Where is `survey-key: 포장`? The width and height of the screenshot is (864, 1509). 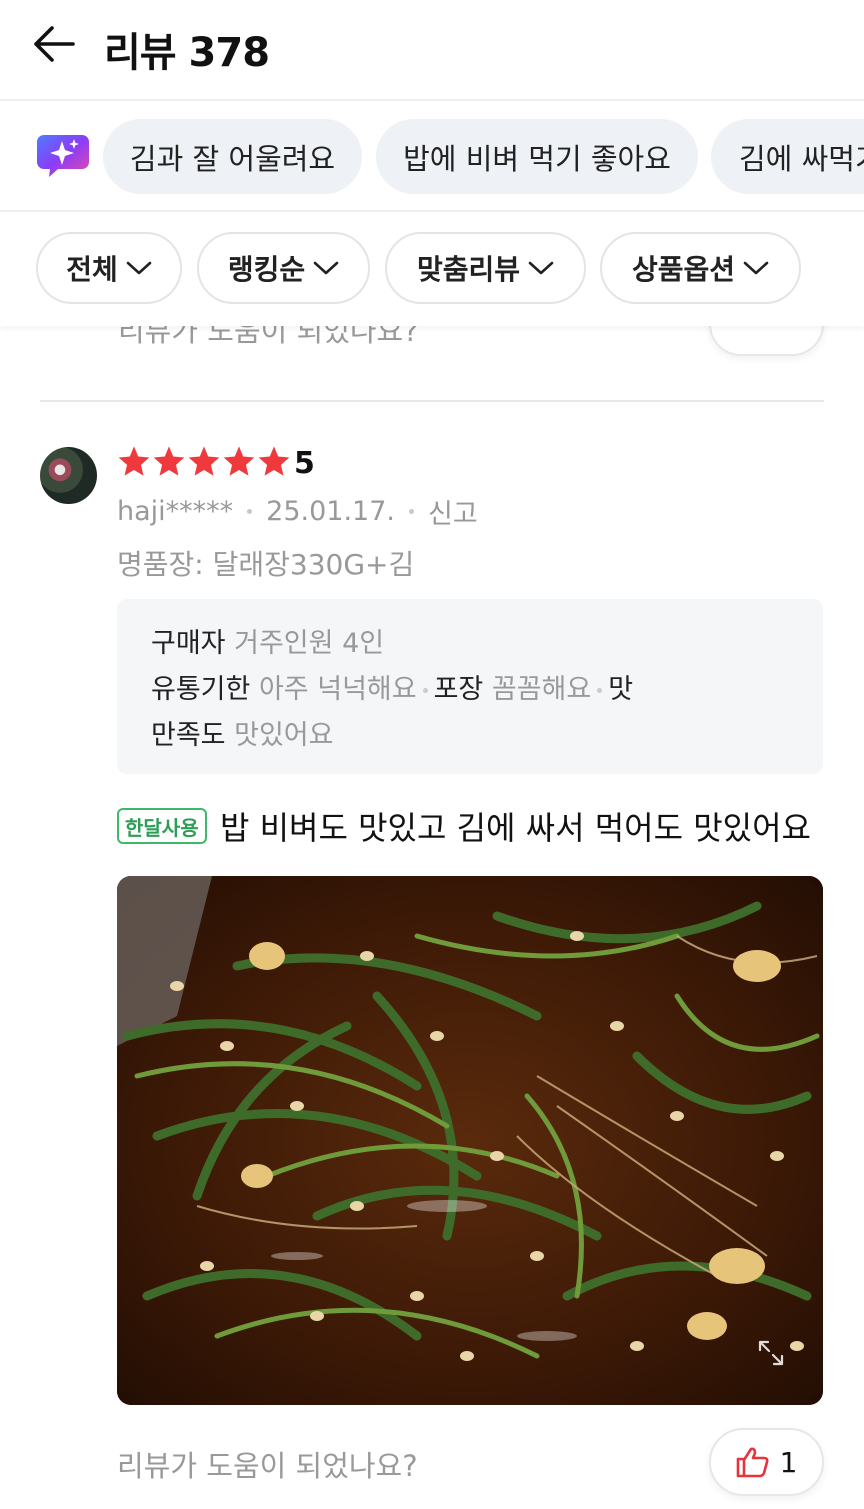
survey-key: 포장 is located at coordinates (458, 689).